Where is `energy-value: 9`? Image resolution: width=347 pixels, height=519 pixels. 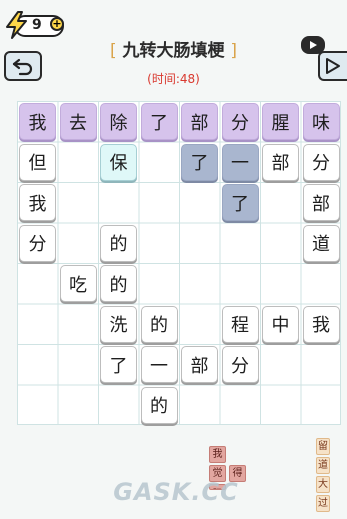
energy-value: 9 is located at coordinates (37, 25).